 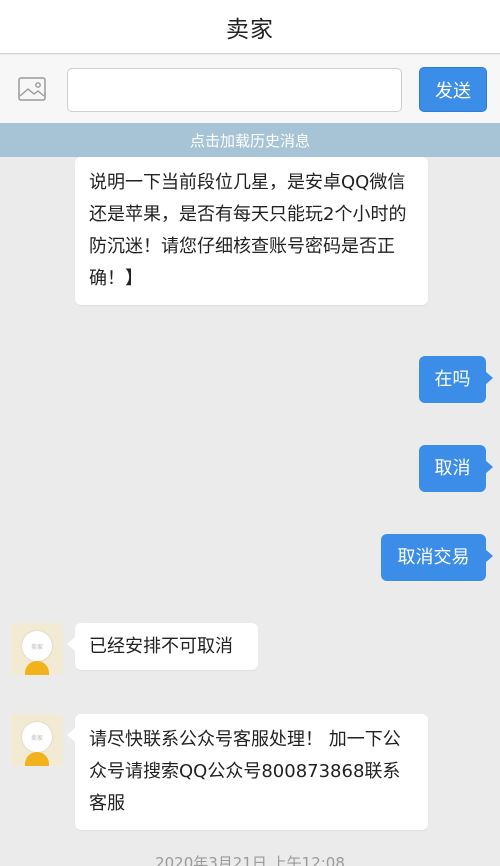 I want to click on message-text: 已经安排不可取消, so click(x=161, y=646).